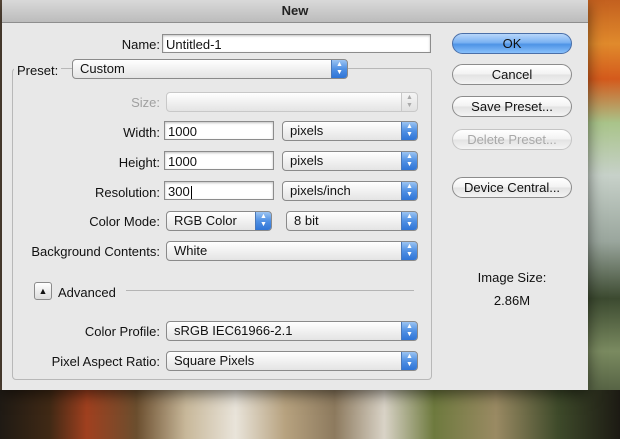  What do you see at coordinates (205, 220) in the screenshot?
I see `color-mode-value: RGB Color` at bounding box center [205, 220].